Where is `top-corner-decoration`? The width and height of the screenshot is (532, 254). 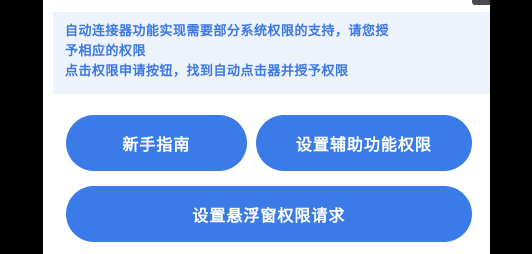
top-corner-decoration is located at coordinates (481, 2).